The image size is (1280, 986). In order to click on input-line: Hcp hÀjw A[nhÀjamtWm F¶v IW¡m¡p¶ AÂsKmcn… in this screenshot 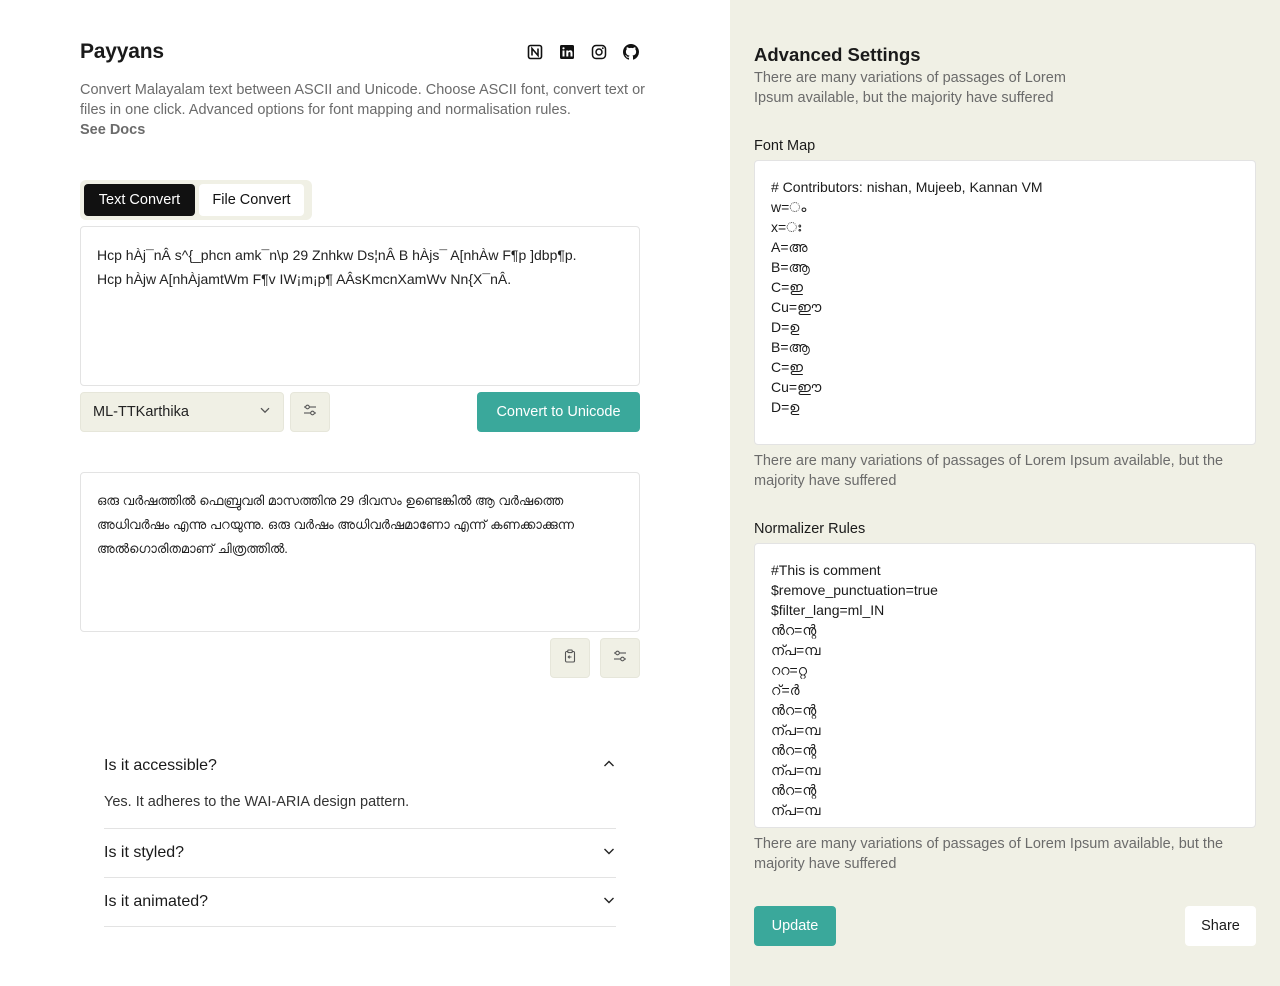, I will do `click(304, 279)`.